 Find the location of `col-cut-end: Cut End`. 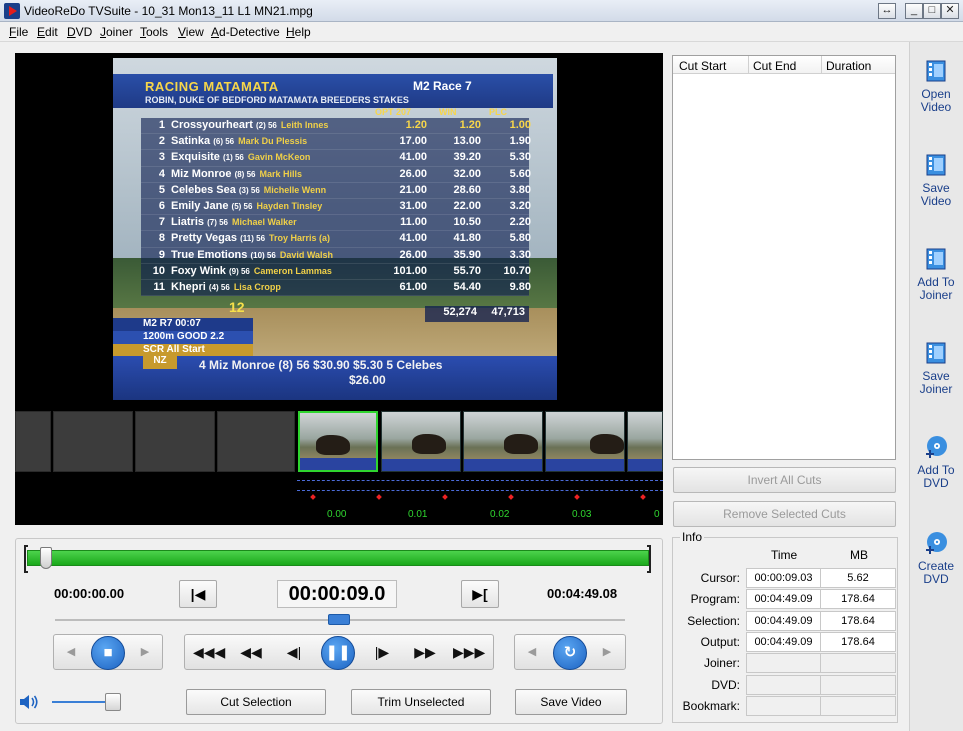

col-cut-end: Cut End is located at coordinates (774, 66).